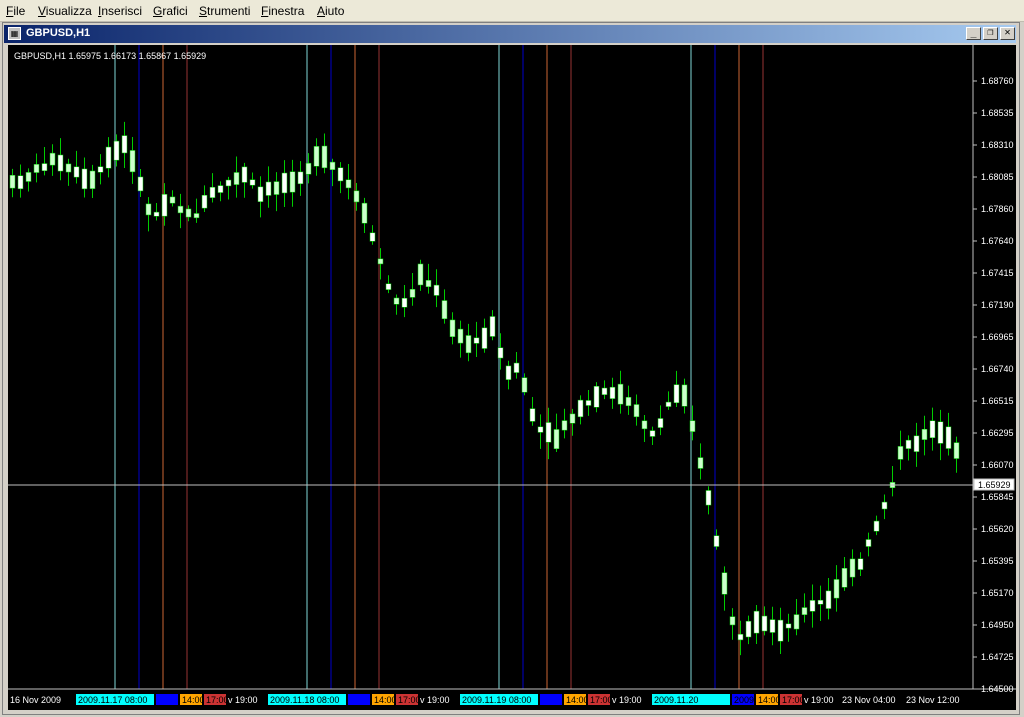  Describe the element at coordinates (869, 700) in the screenshot. I see `time-label: 23 Nov 04:00` at that location.